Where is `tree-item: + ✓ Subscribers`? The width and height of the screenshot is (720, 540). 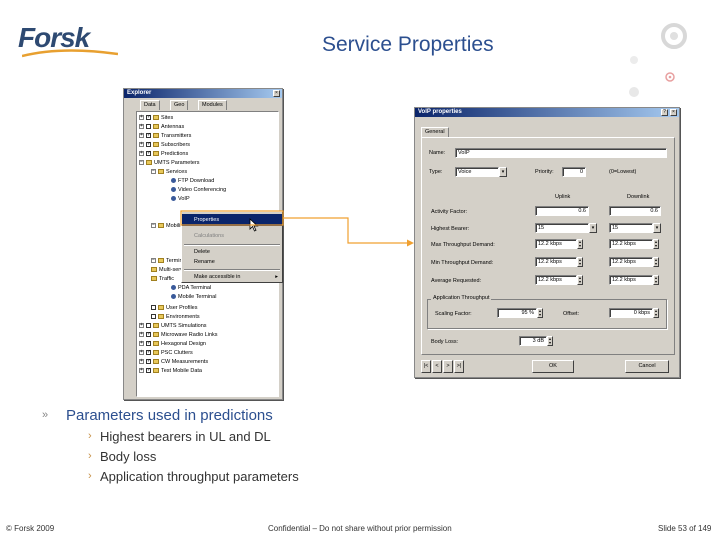 tree-item: + ✓ Subscribers is located at coordinates (164, 145).